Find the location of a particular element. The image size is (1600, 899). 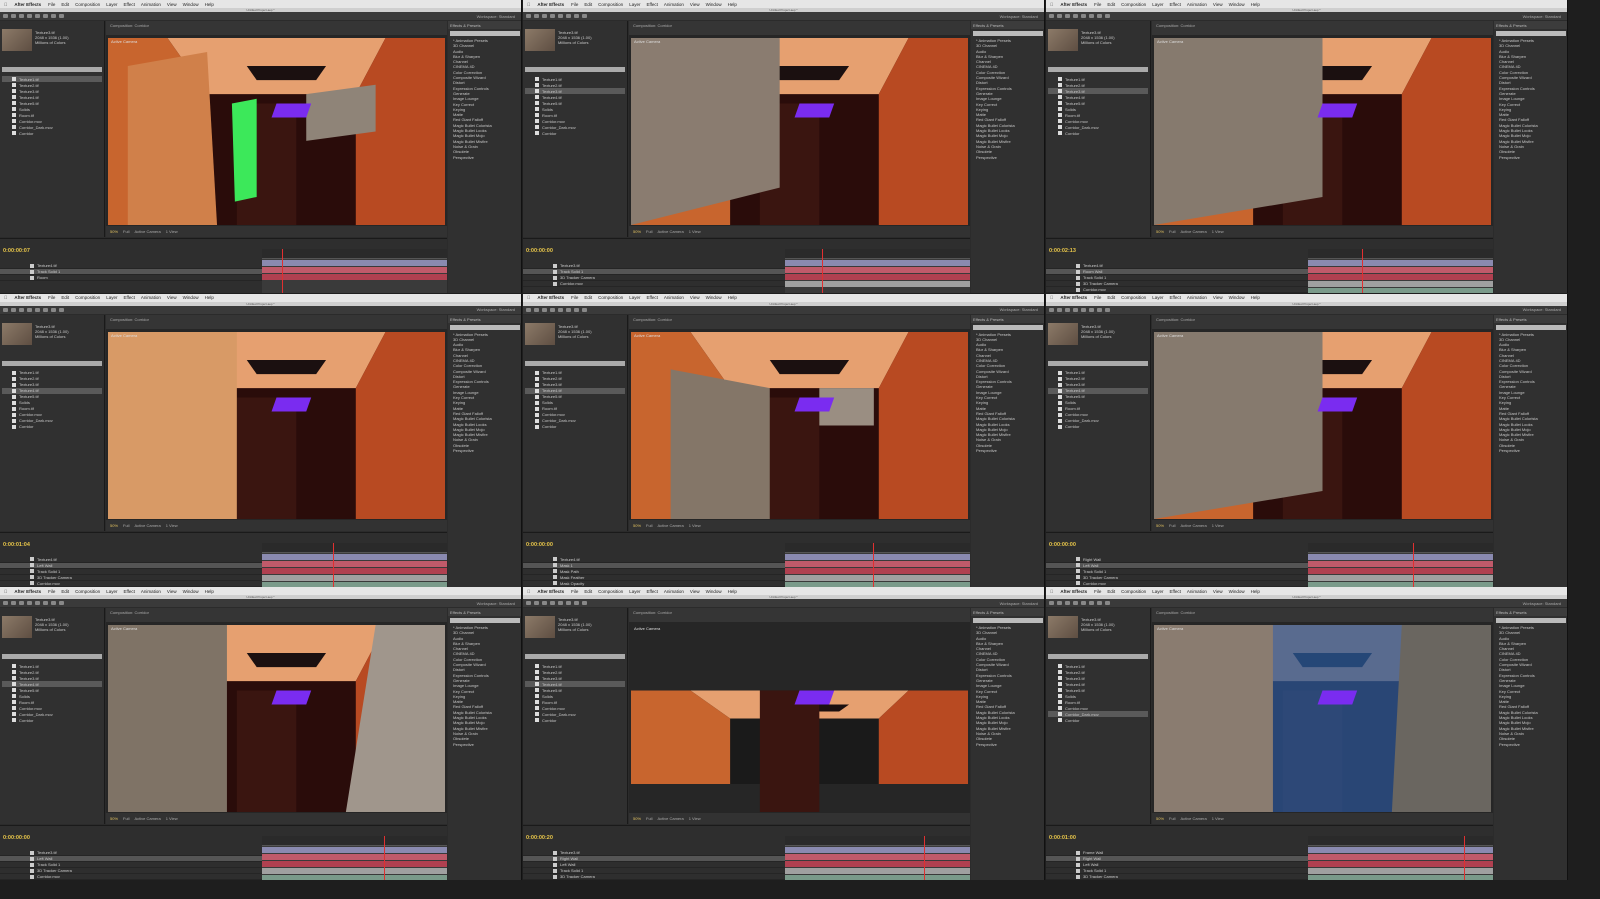

menu-help: Help is located at coordinates (732, 297).